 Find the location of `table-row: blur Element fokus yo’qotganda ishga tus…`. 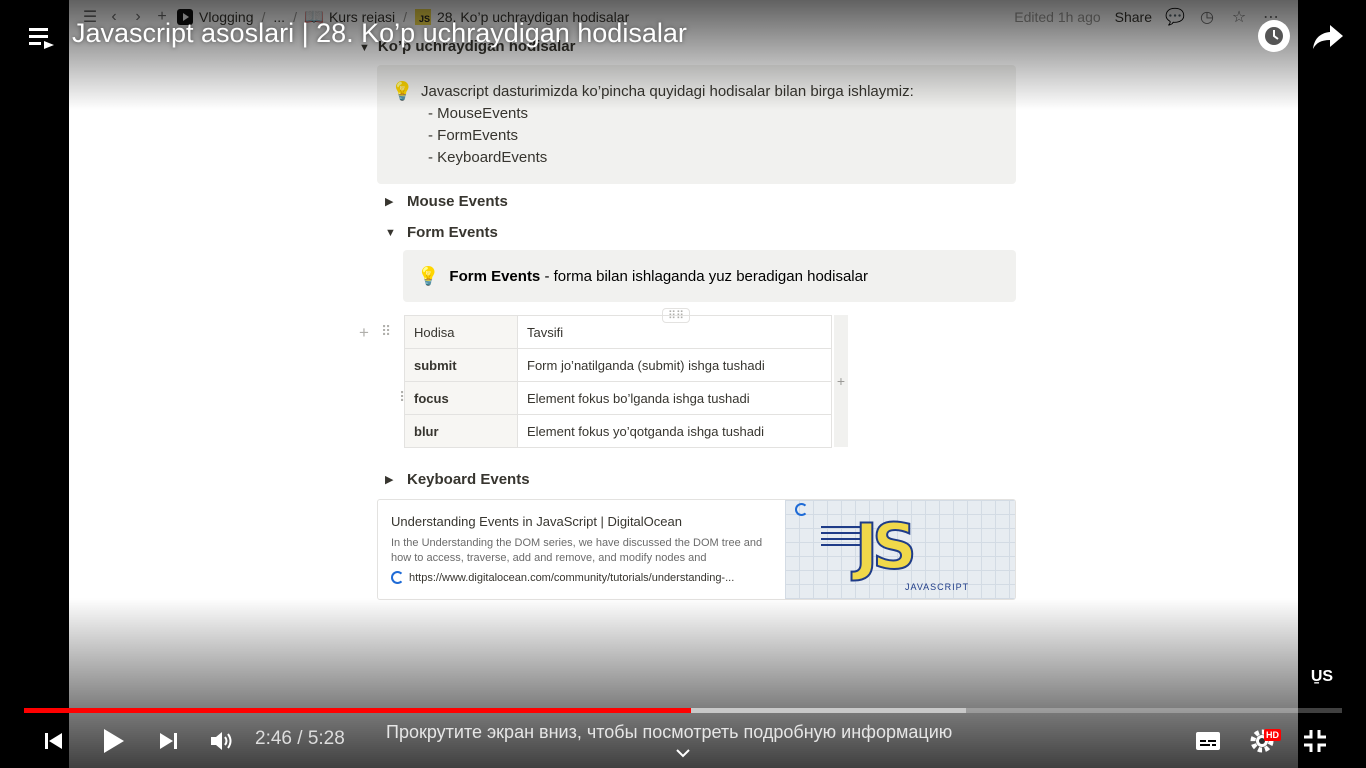

table-row: blur Element fokus yo’qotganda ishga tus… is located at coordinates (618, 431).